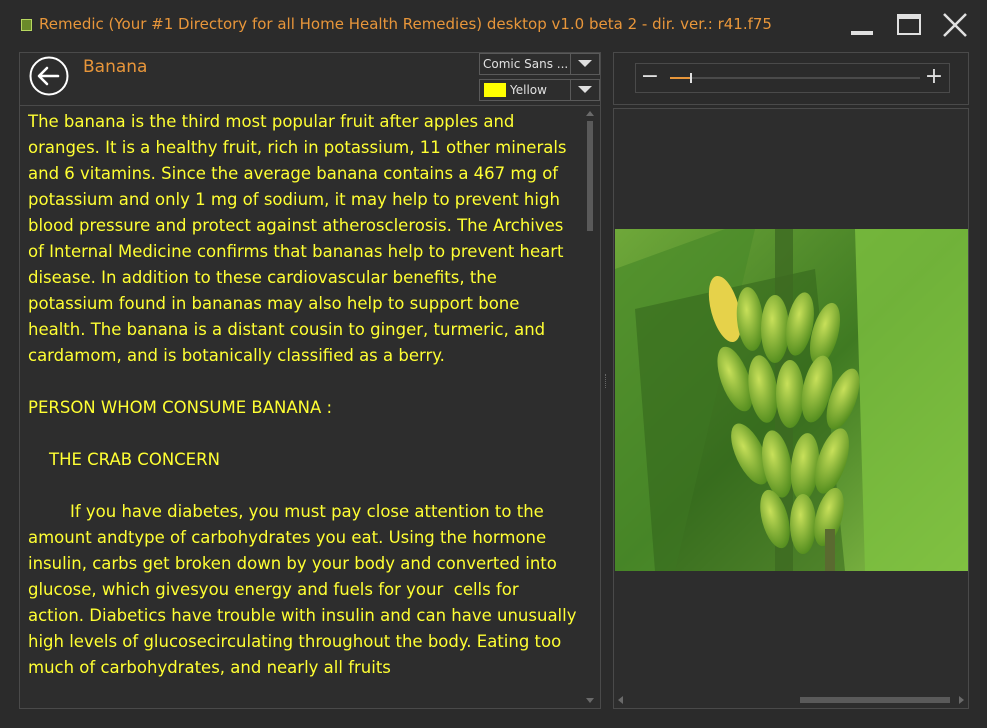 Image resolution: width=987 pixels, height=728 pixels. What do you see at coordinates (590, 113) in the screenshot?
I see `scroll-up-arrow-icon` at bounding box center [590, 113].